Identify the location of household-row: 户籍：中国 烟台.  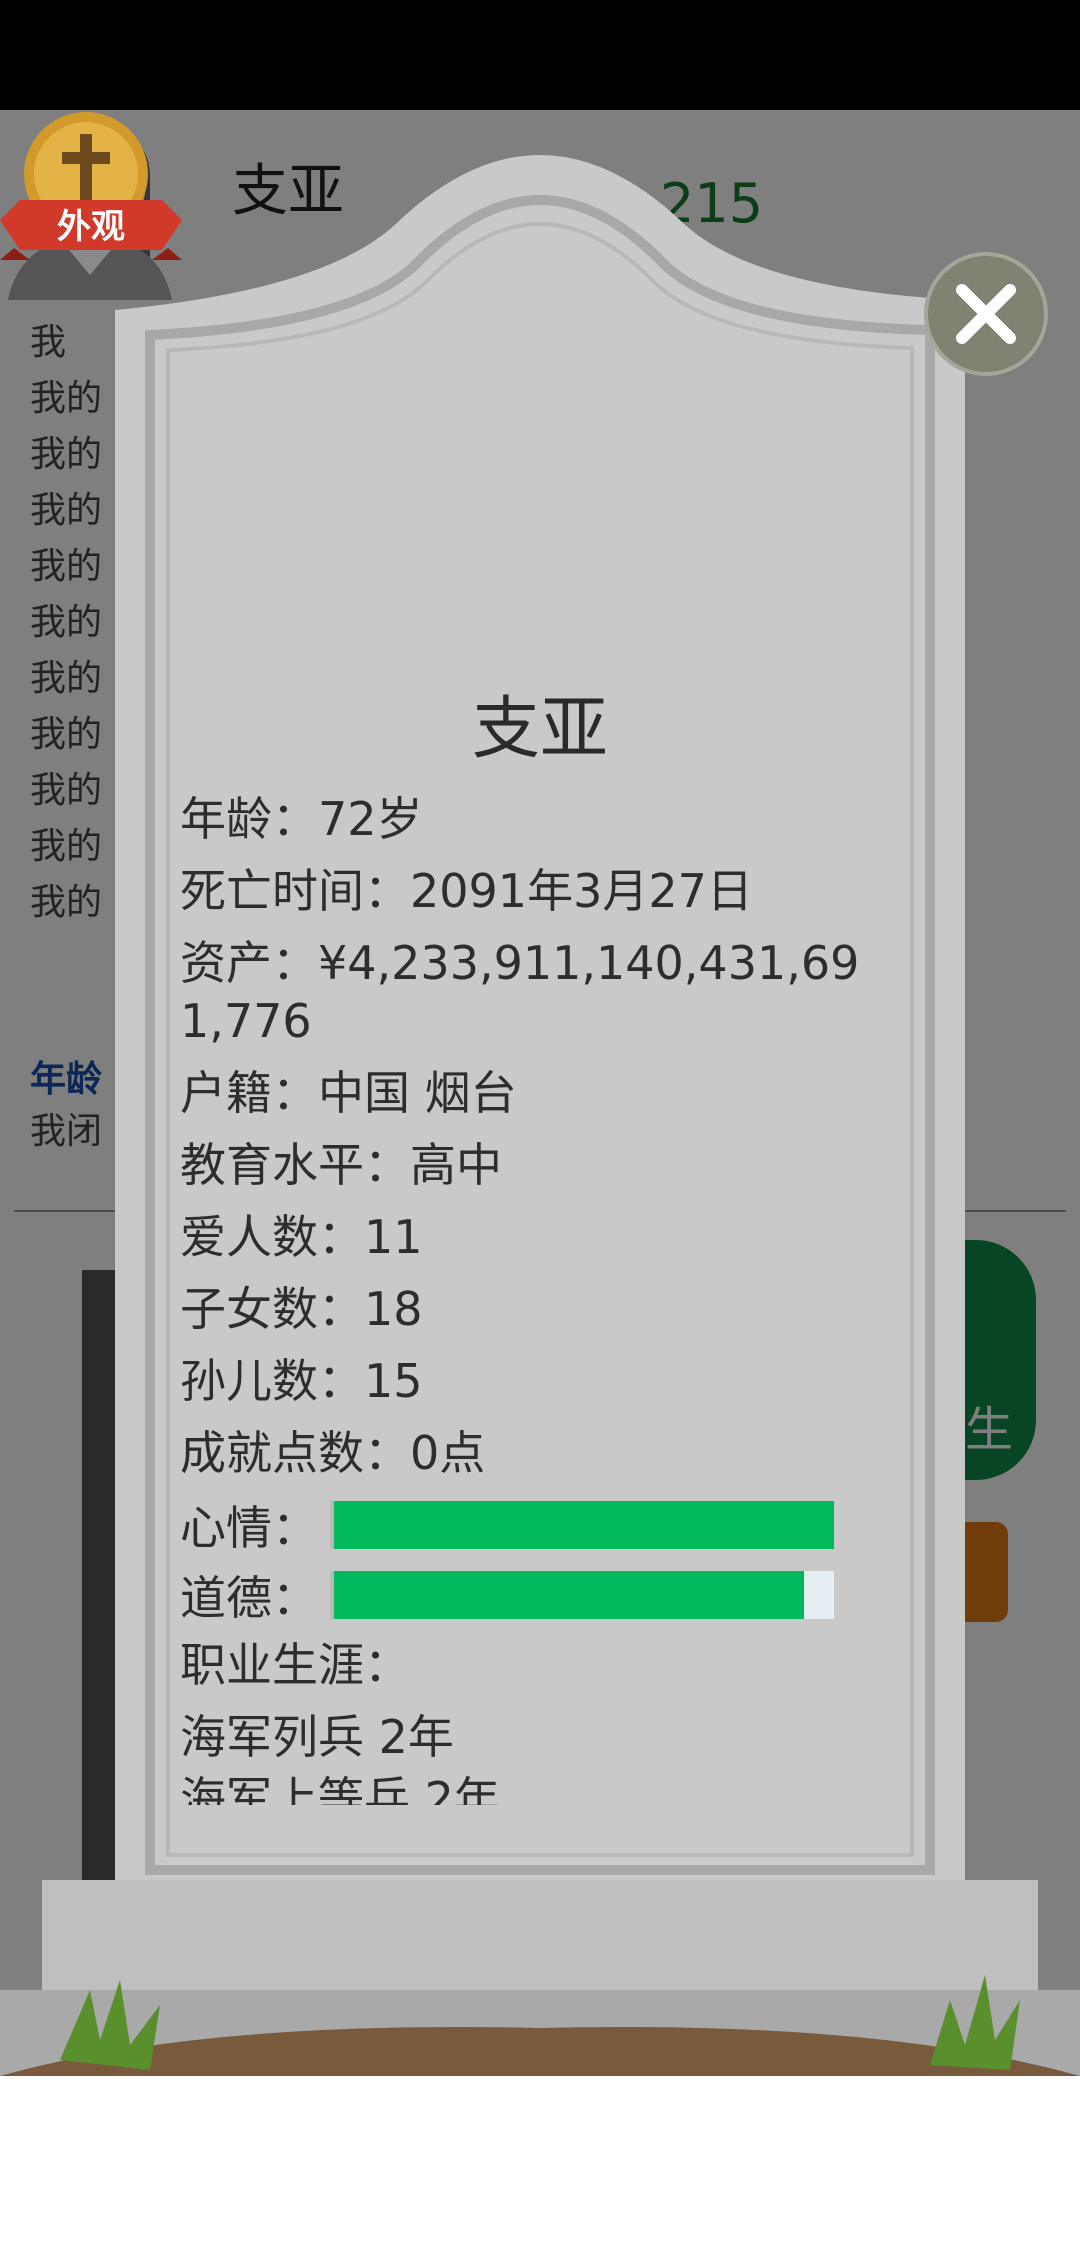
(348, 1093).